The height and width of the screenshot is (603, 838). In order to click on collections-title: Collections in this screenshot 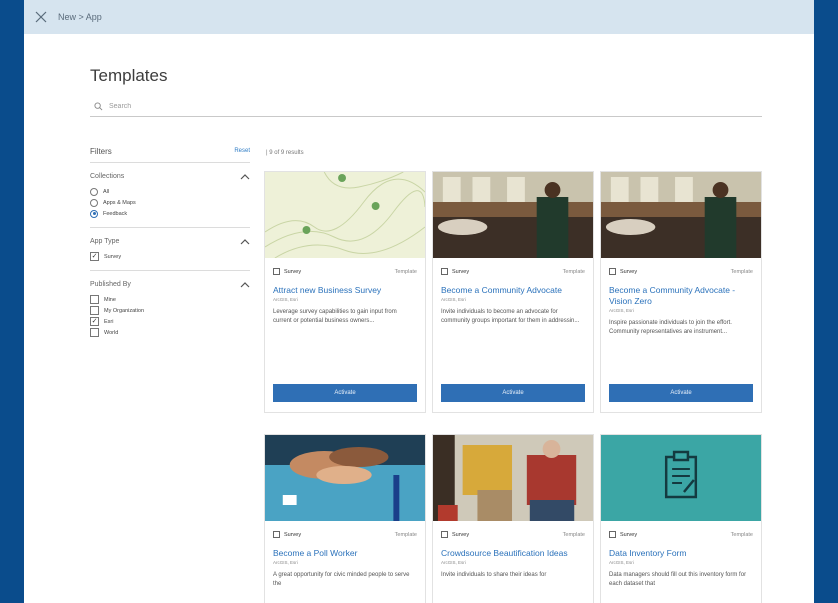, I will do `click(107, 176)`.